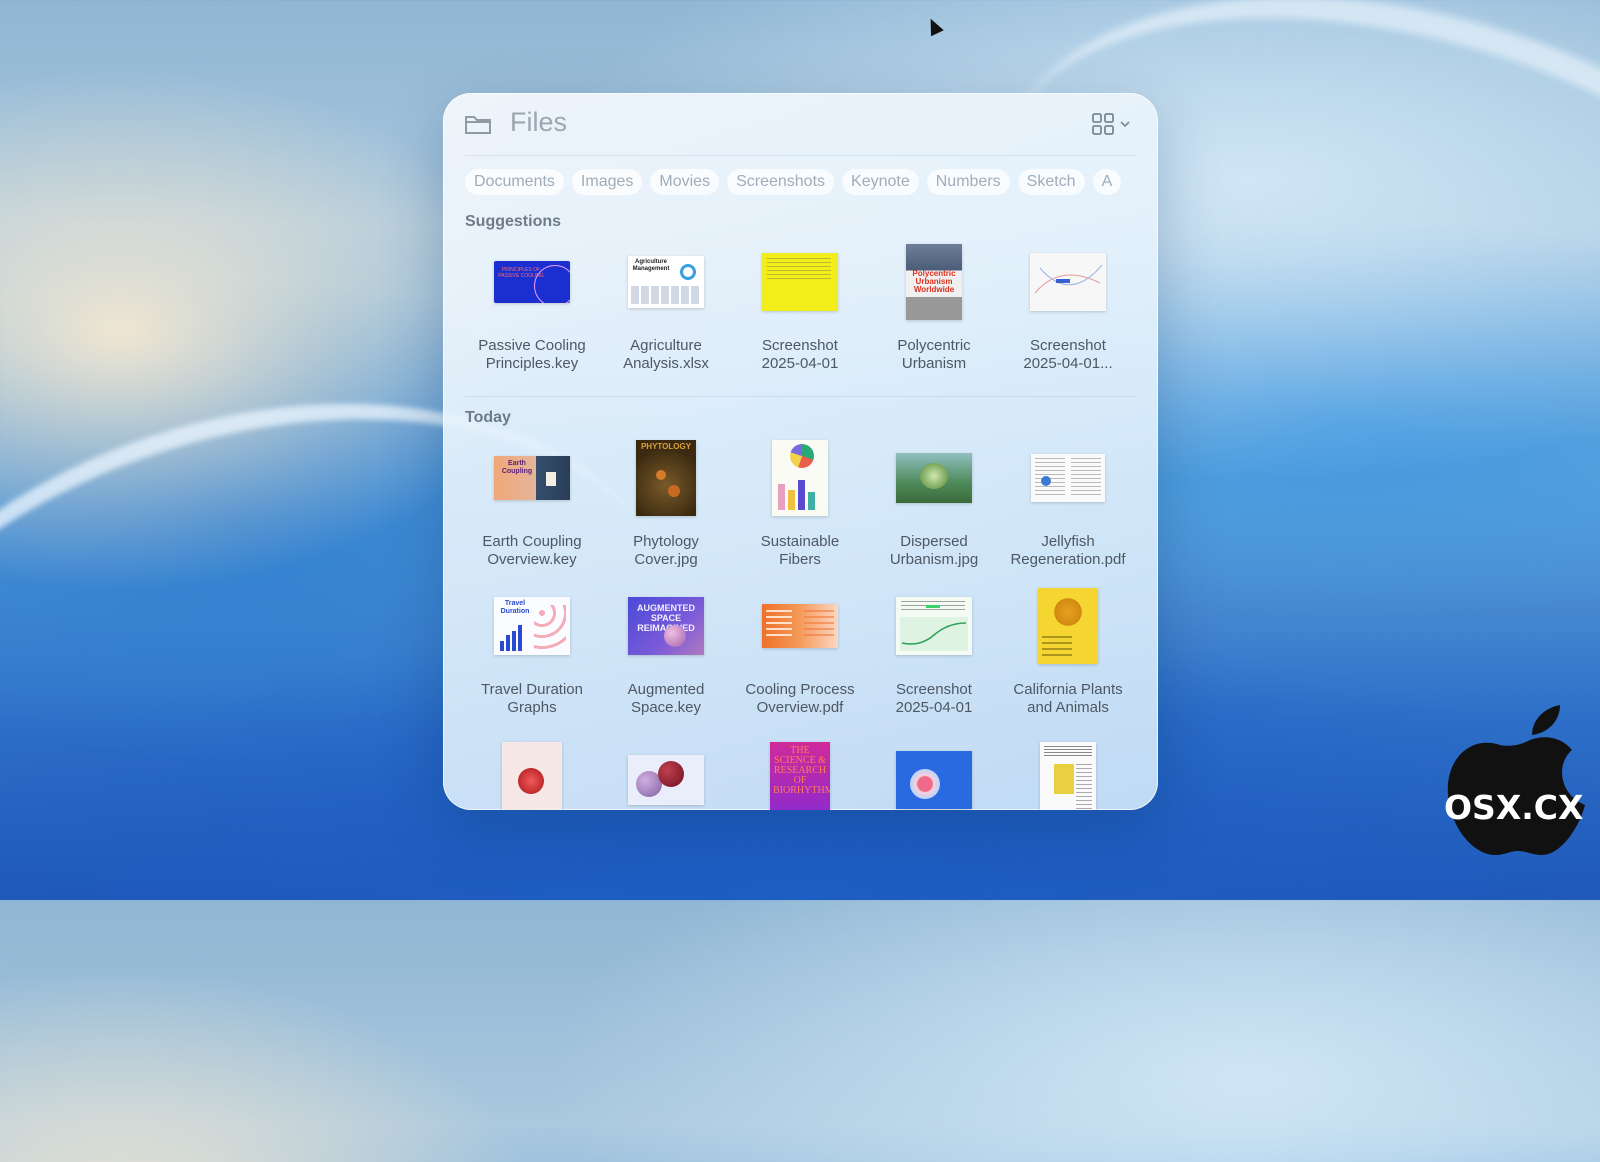  Describe the element at coordinates (666, 446) in the screenshot. I see `thumbnail-text: PHYTOLOGY` at that location.